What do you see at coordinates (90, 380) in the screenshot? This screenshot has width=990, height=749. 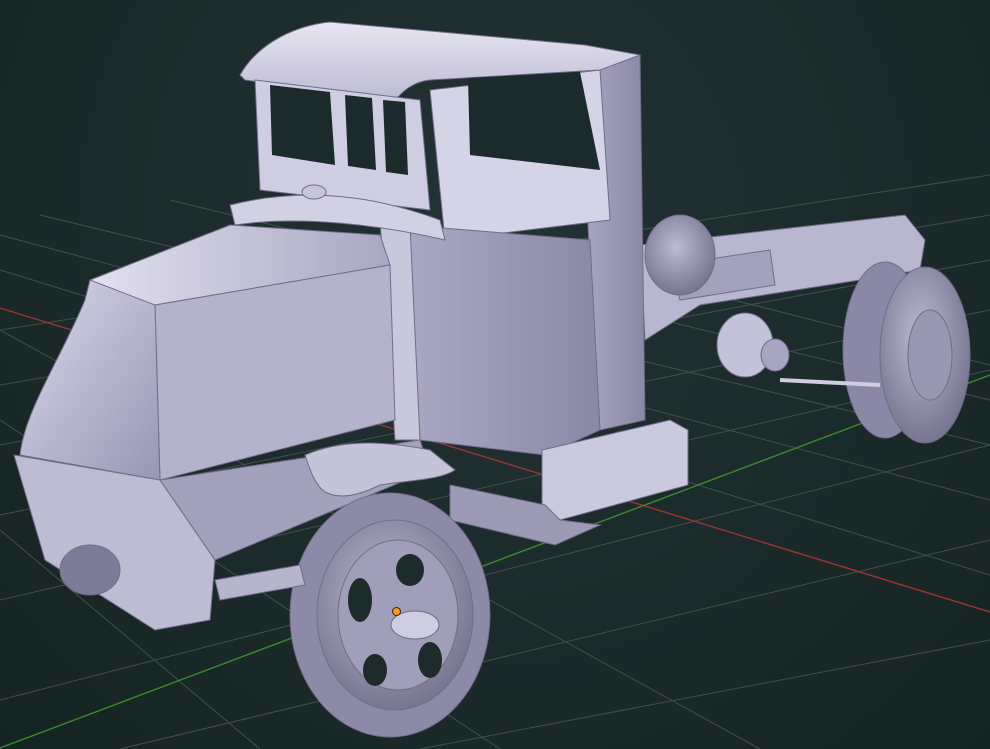 I see `front-grille` at bounding box center [90, 380].